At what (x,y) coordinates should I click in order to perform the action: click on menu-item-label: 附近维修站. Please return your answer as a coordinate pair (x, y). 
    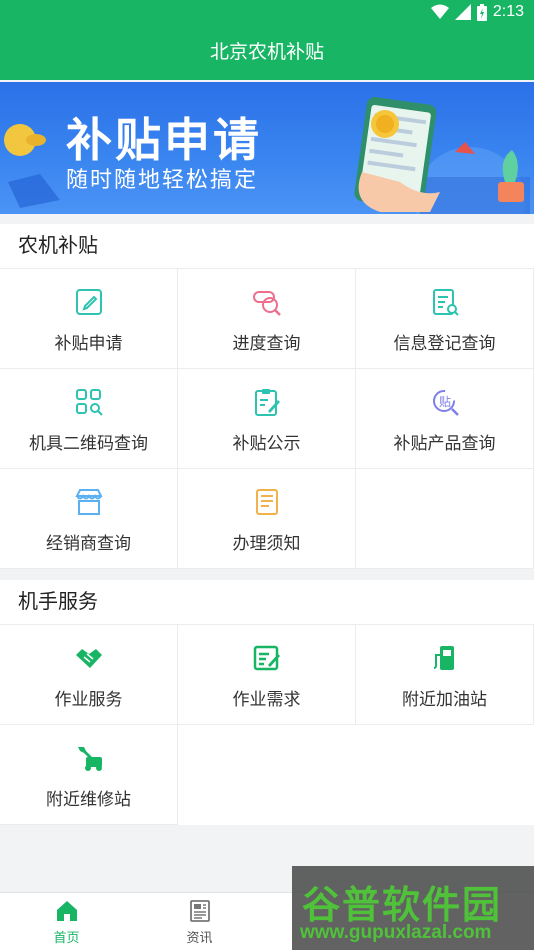
    Looking at the image, I should click on (88, 799).